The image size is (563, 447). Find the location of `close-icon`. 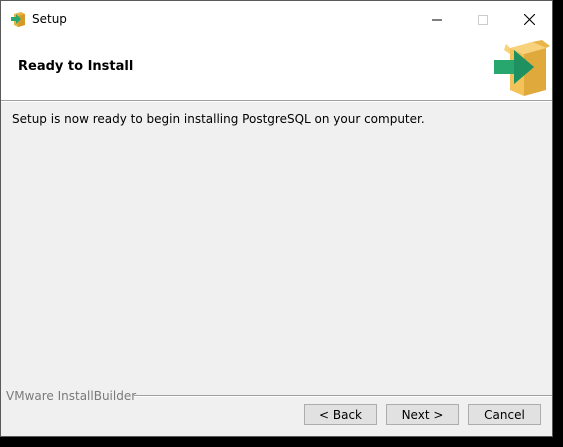

close-icon is located at coordinates (529, 19).